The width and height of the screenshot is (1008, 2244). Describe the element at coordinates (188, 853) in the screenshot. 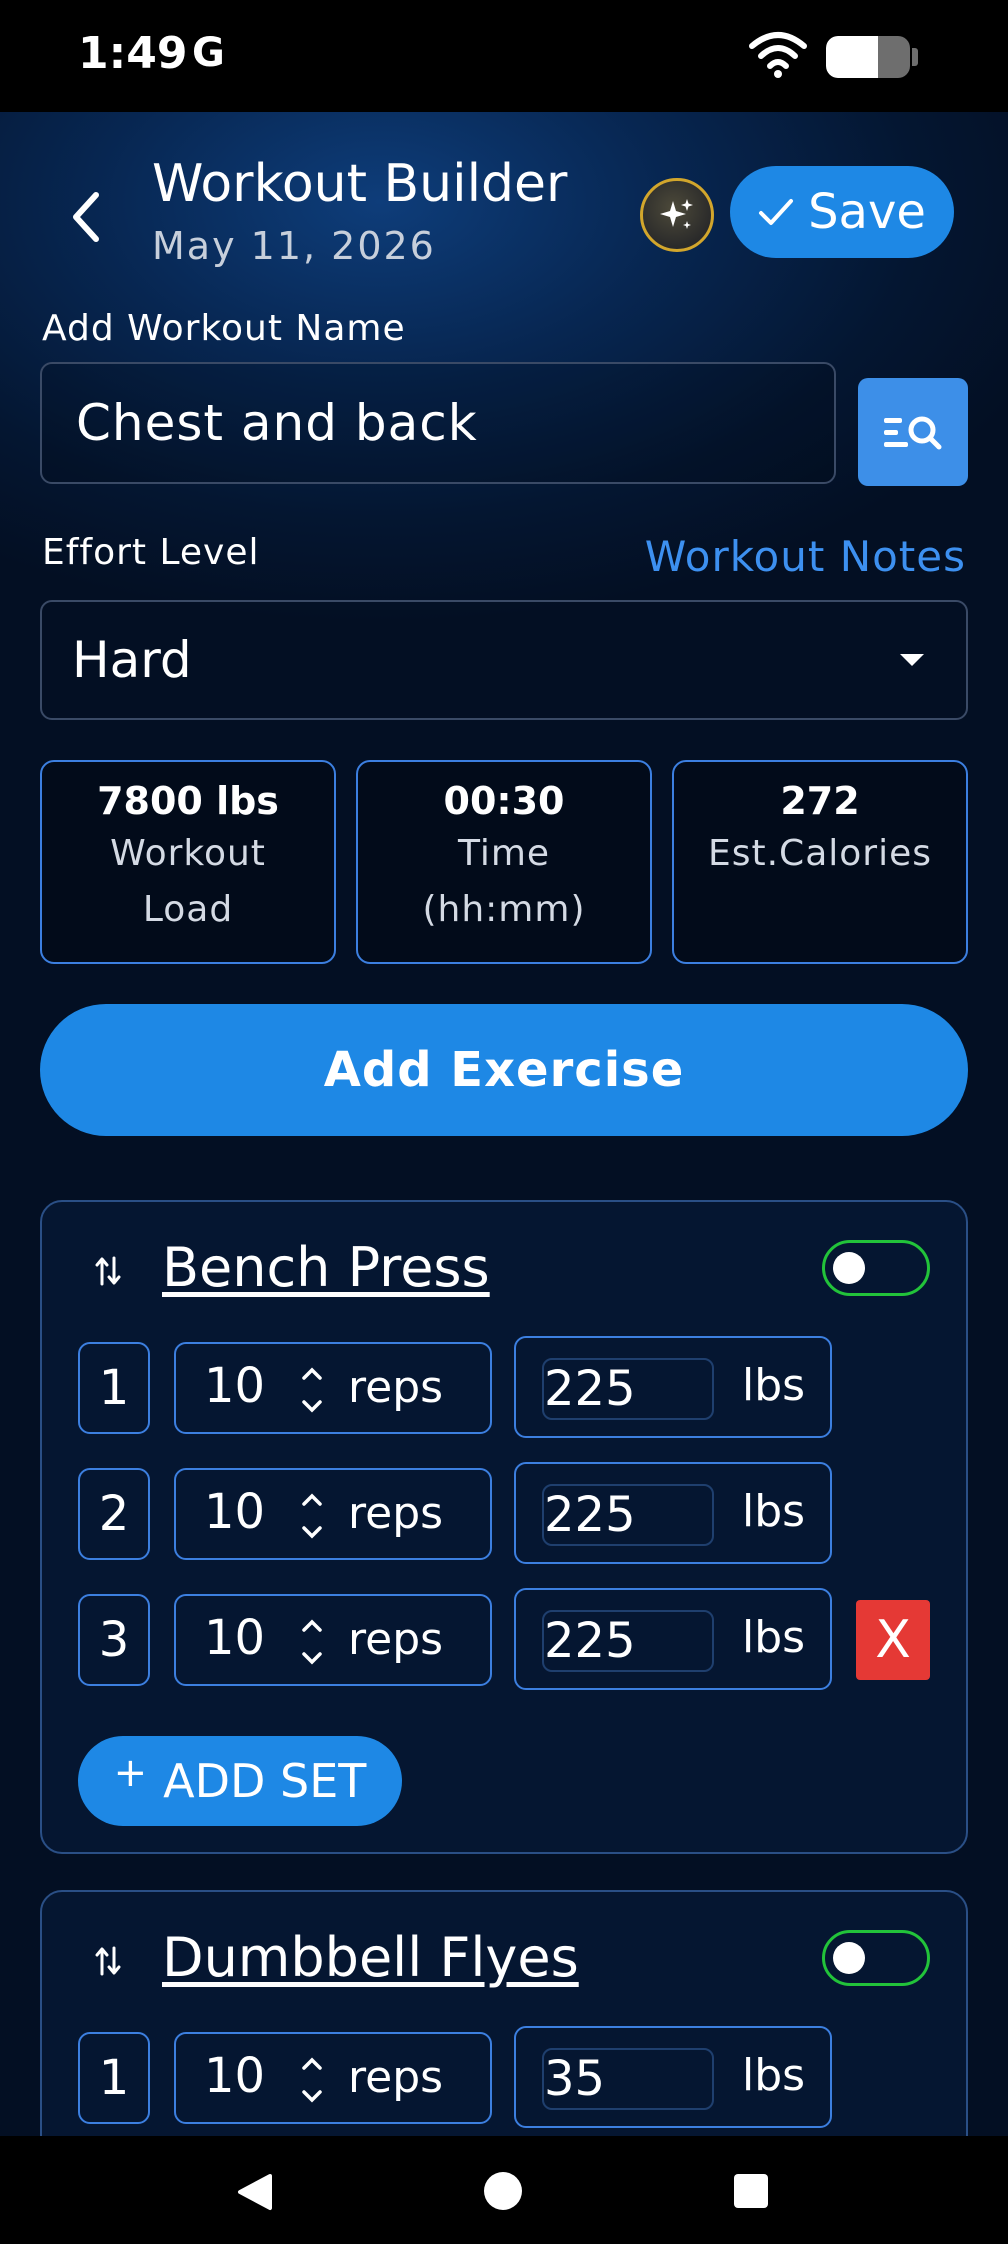

I see `stat-label: Workout` at that location.